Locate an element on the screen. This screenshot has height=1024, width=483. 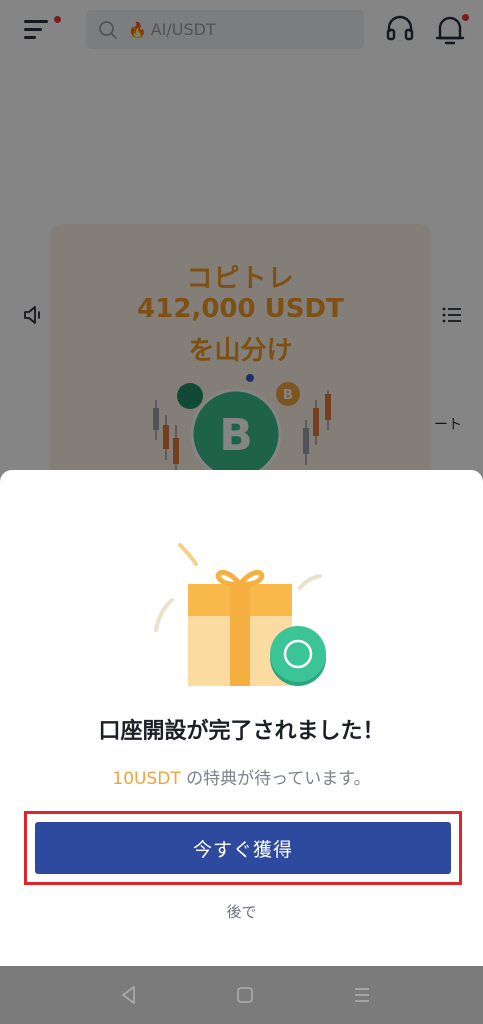
cta-highlight-frame: 今すぐ獲得 is located at coordinates (243, 848).